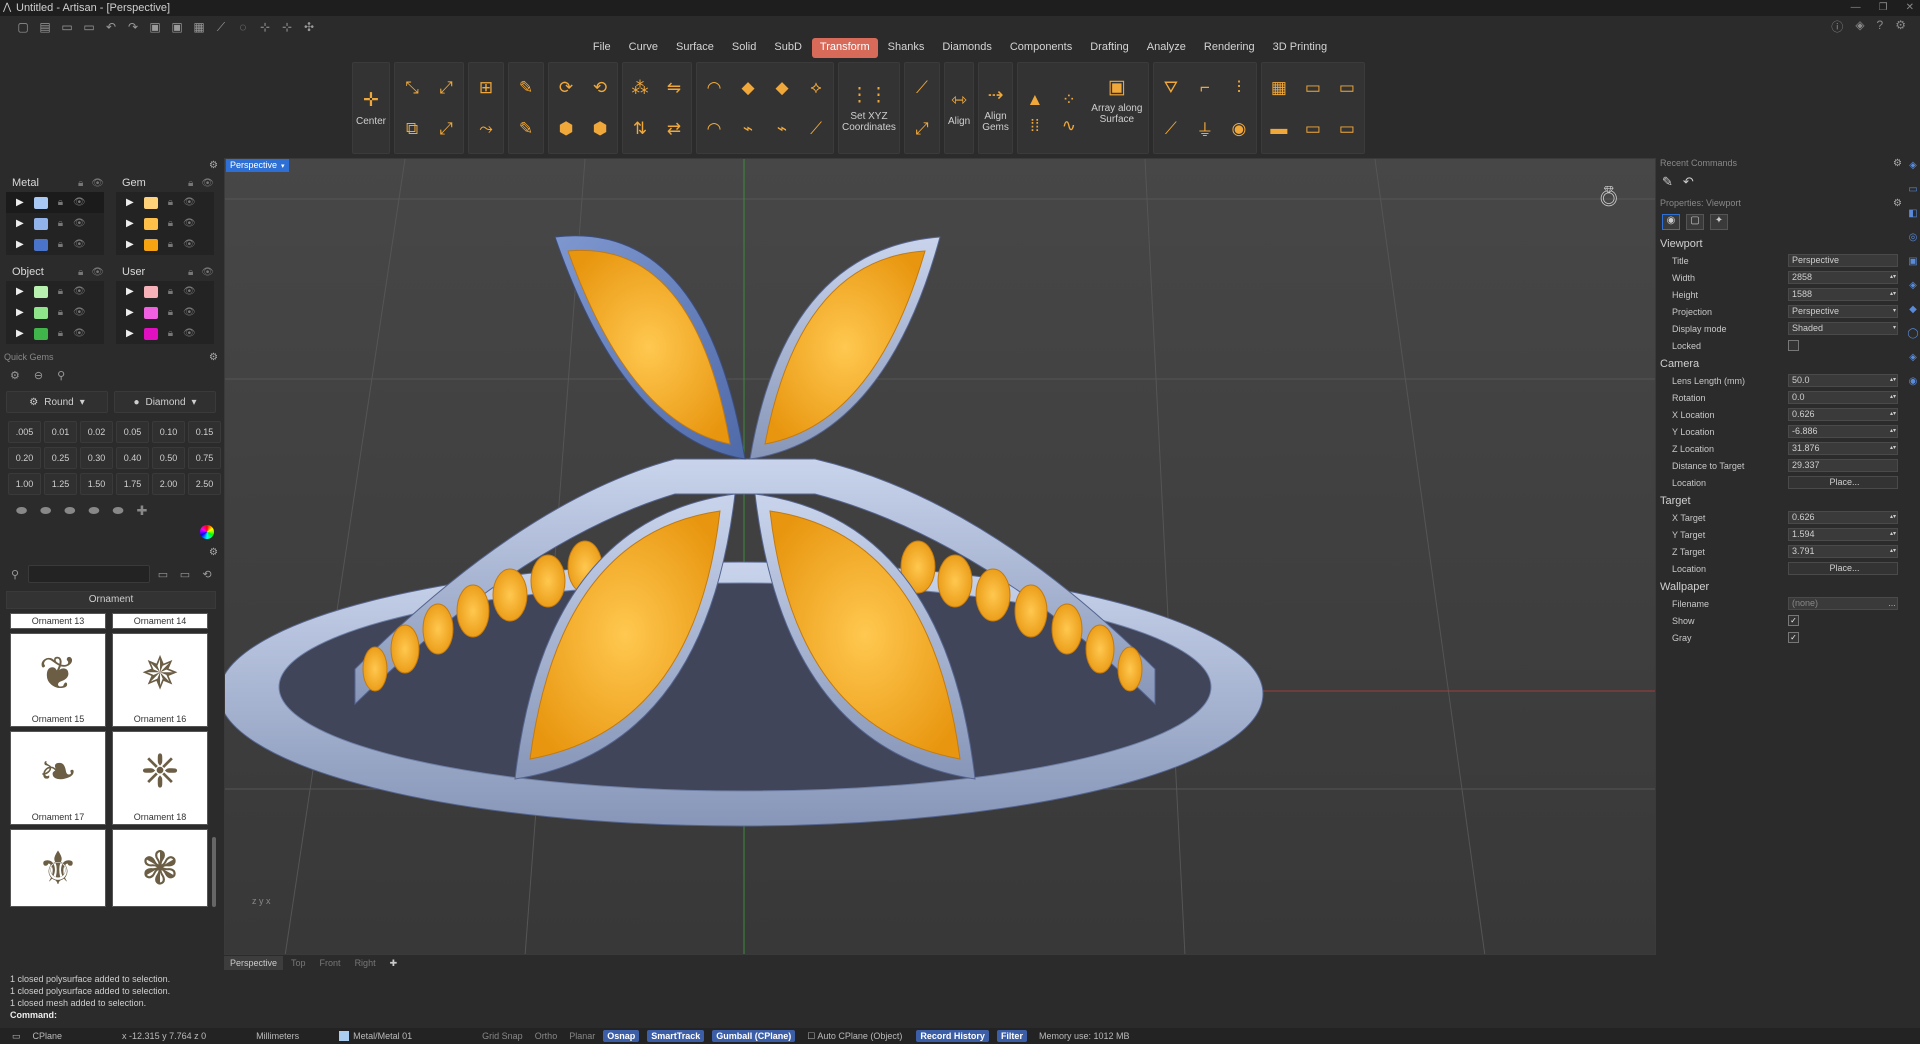 This screenshot has height=1044, width=1920. What do you see at coordinates (1239, 88) in the screenshot?
I see `cutter-icon: ⫶` at bounding box center [1239, 88].